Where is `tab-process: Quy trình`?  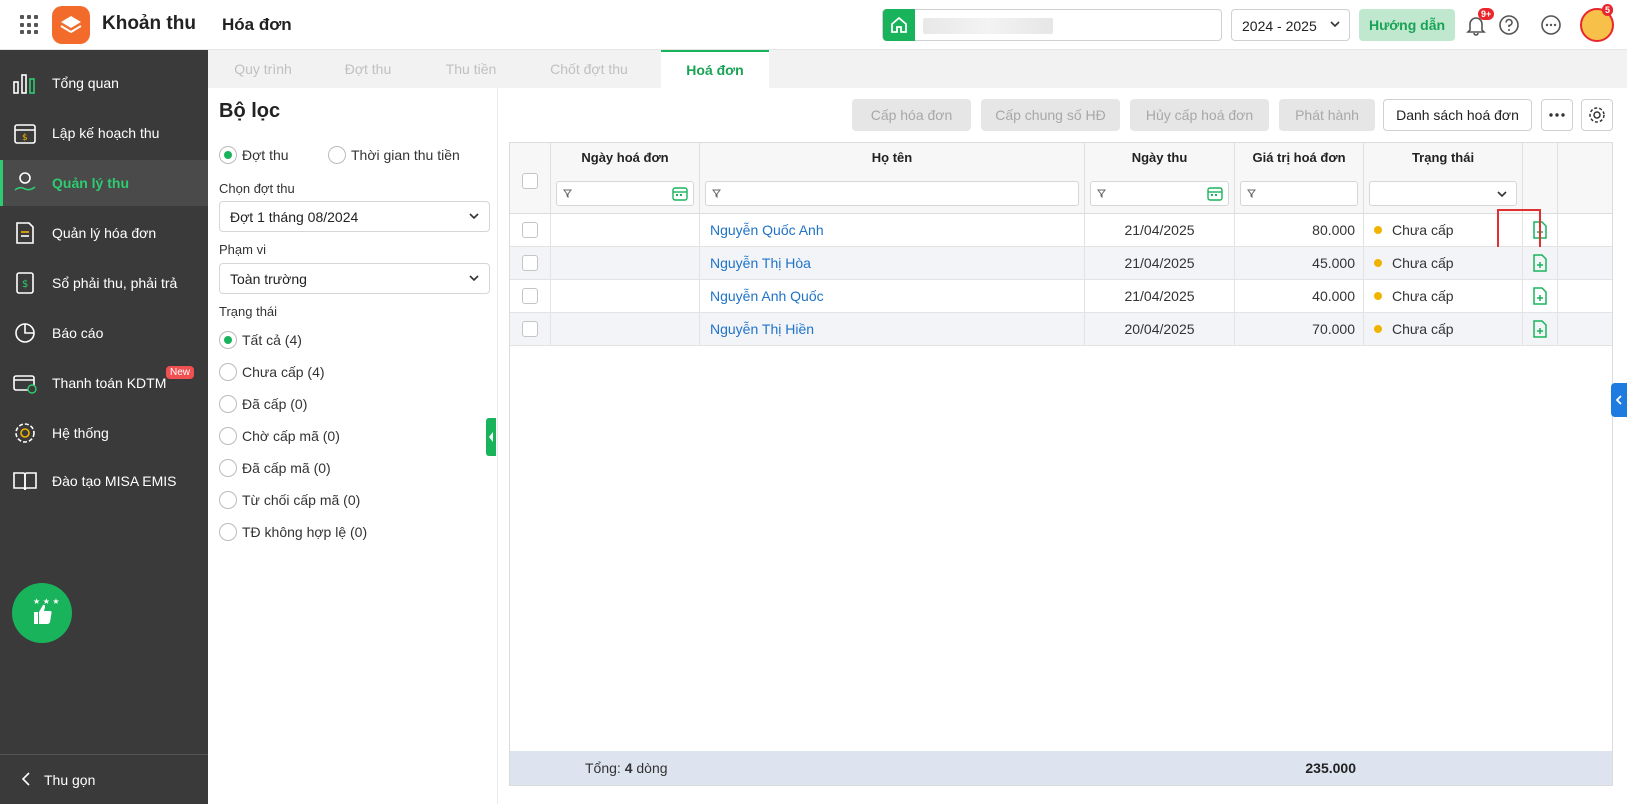 tab-process: Quy trình is located at coordinates (263, 69).